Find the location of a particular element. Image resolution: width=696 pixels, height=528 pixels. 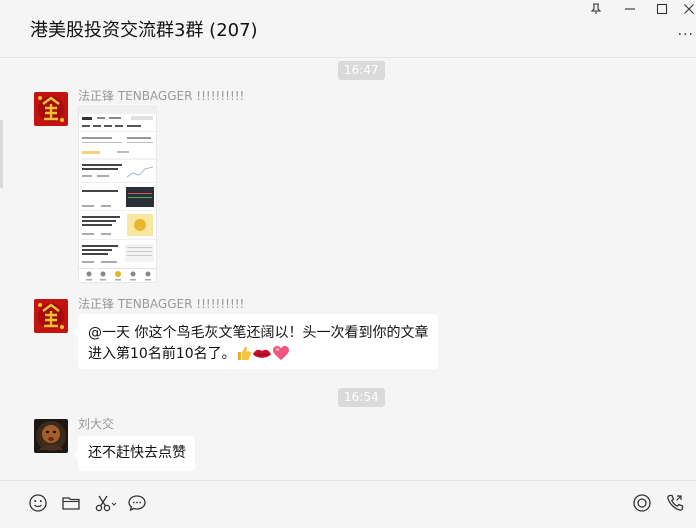

pin-icon is located at coordinates (596, 9).